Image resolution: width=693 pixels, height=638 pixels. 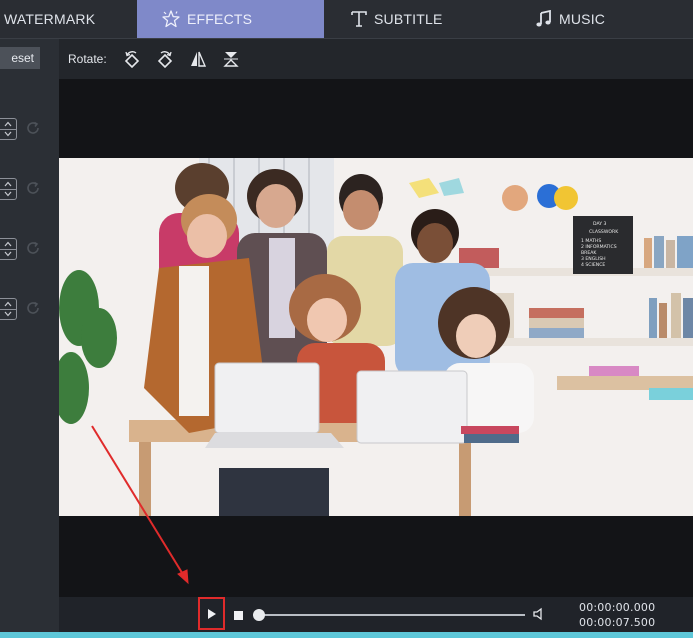 I want to click on blackboard-line-6: 3 ENGLISH, so click(x=593, y=259).